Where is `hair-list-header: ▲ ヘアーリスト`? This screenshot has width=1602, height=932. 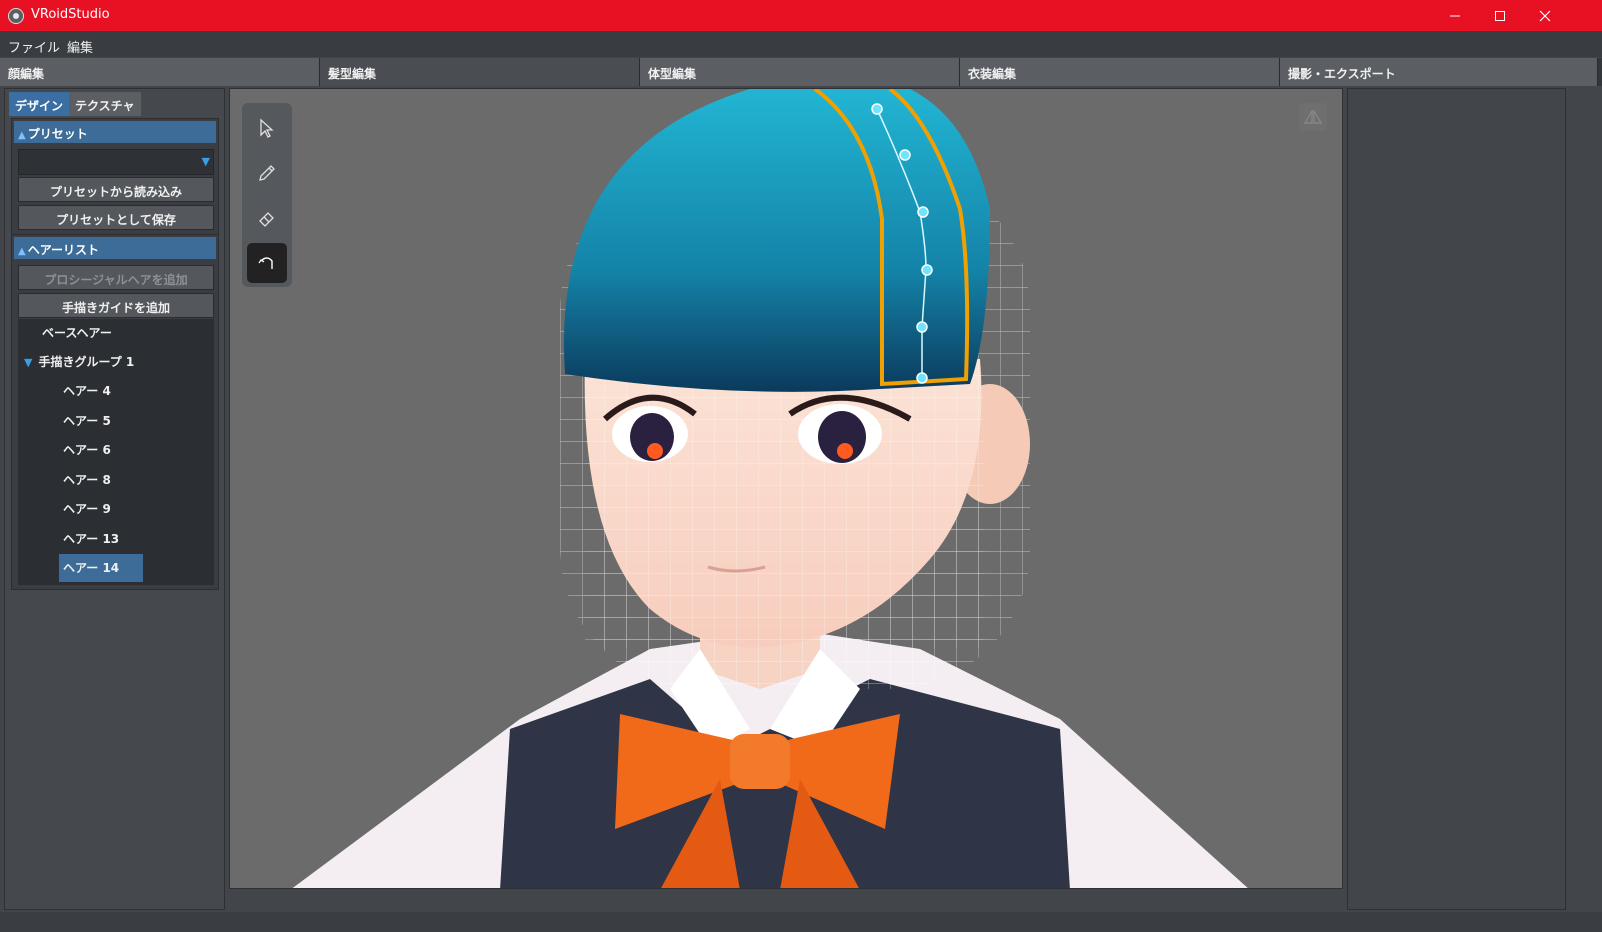
hair-list-header: ▲ ヘアーリスト is located at coordinates (115, 248).